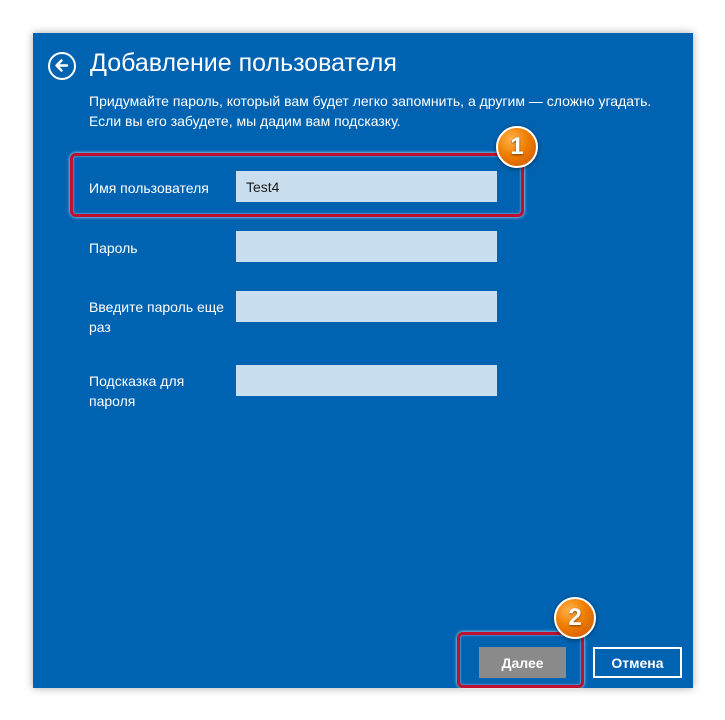 The image size is (725, 720). What do you see at coordinates (137, 391) in the screenshot?
I see `password-hint-label: Подсказка для пароля` at bounding box center [137, 391].